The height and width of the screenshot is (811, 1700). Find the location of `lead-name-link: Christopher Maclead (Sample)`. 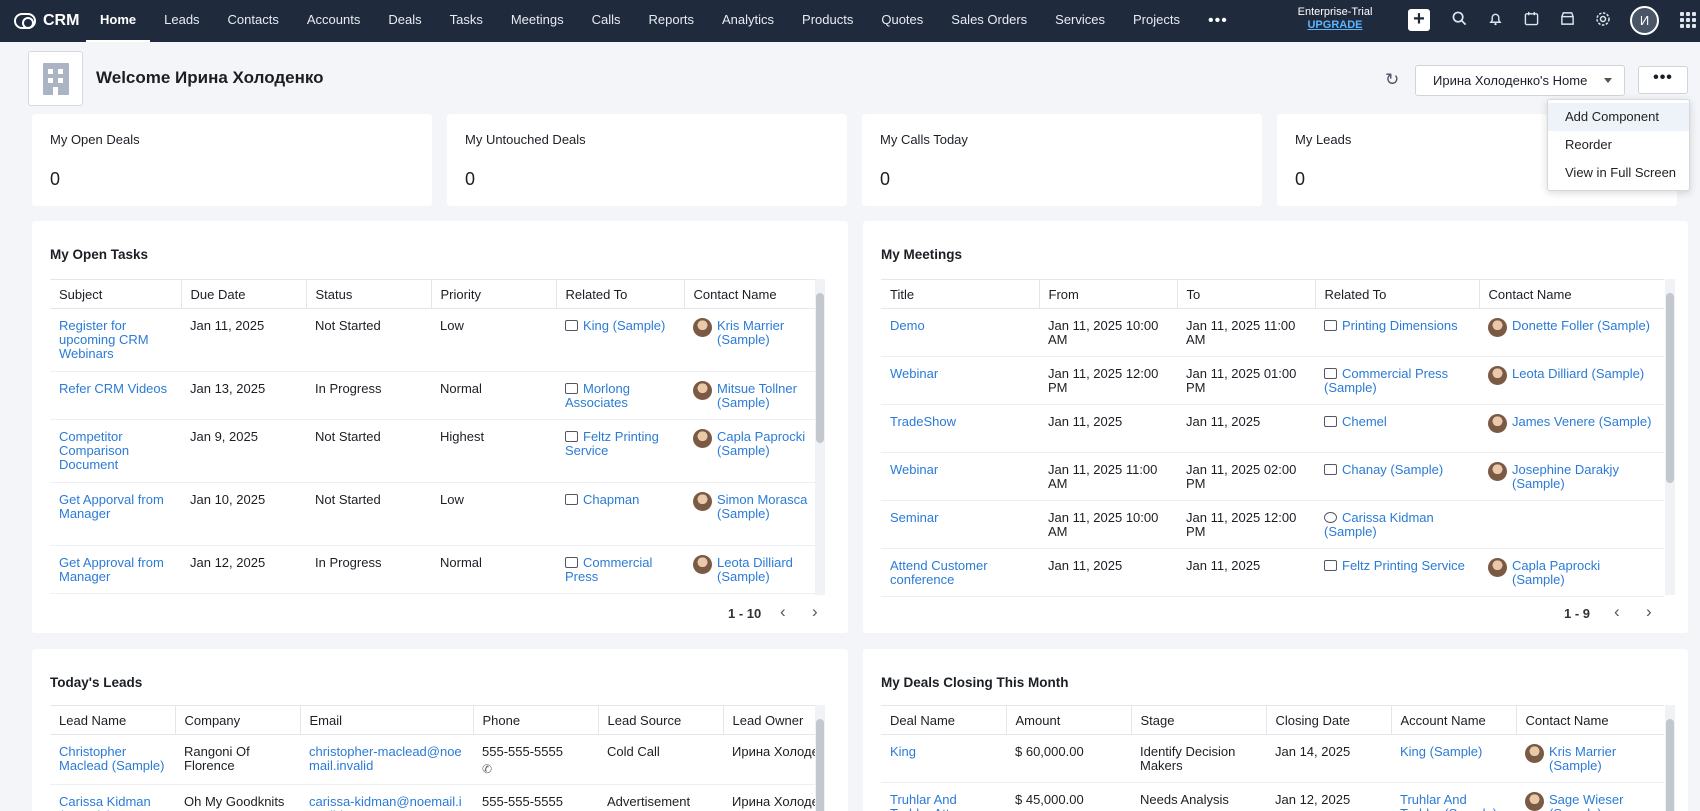

lead-name-link: Christopher Maclead (Sample) is located at coordinates (112, 758).